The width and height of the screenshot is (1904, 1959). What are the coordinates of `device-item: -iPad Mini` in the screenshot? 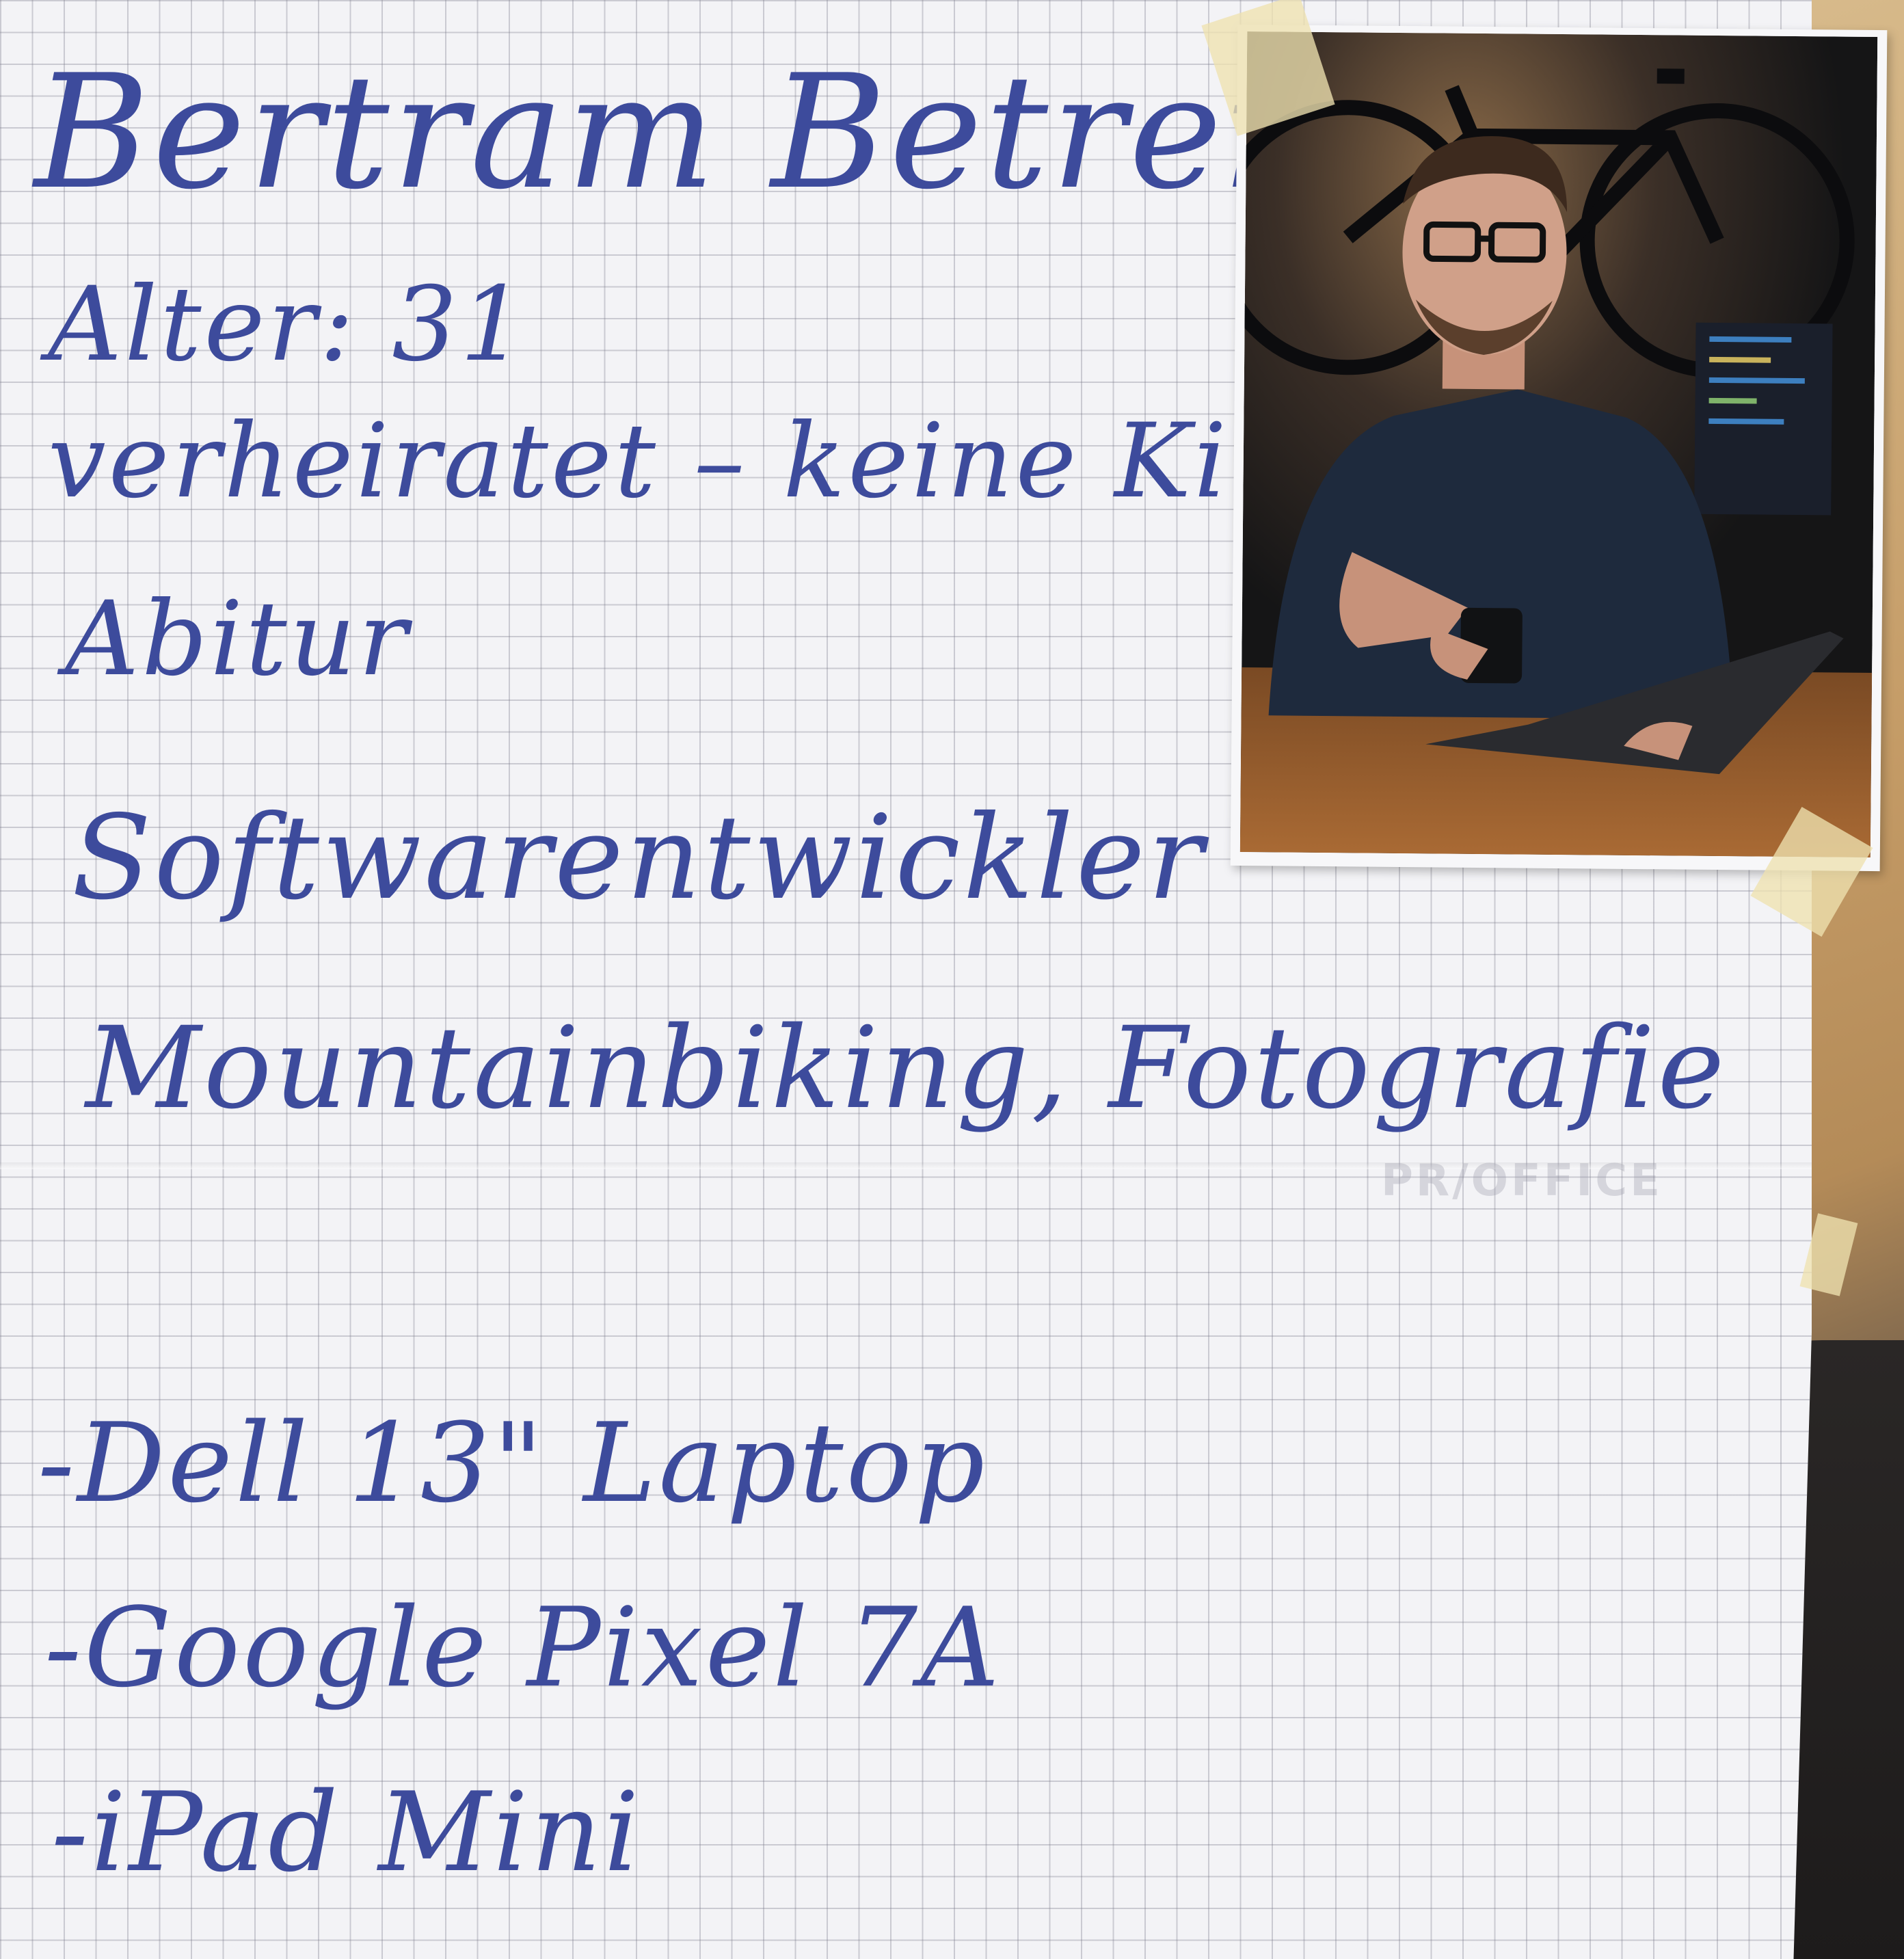 It's located at (346, 1832).